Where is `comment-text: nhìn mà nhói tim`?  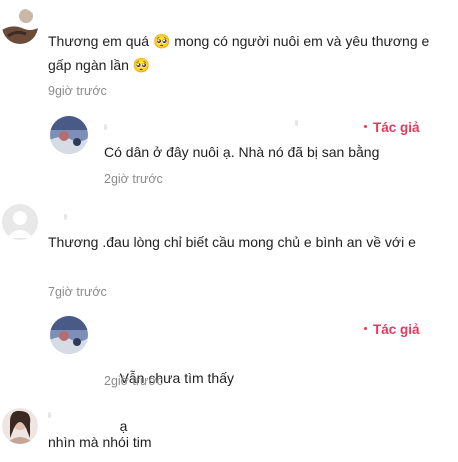
comment-text: nhìn mà nhói tim is located at coordinates (100, 442).